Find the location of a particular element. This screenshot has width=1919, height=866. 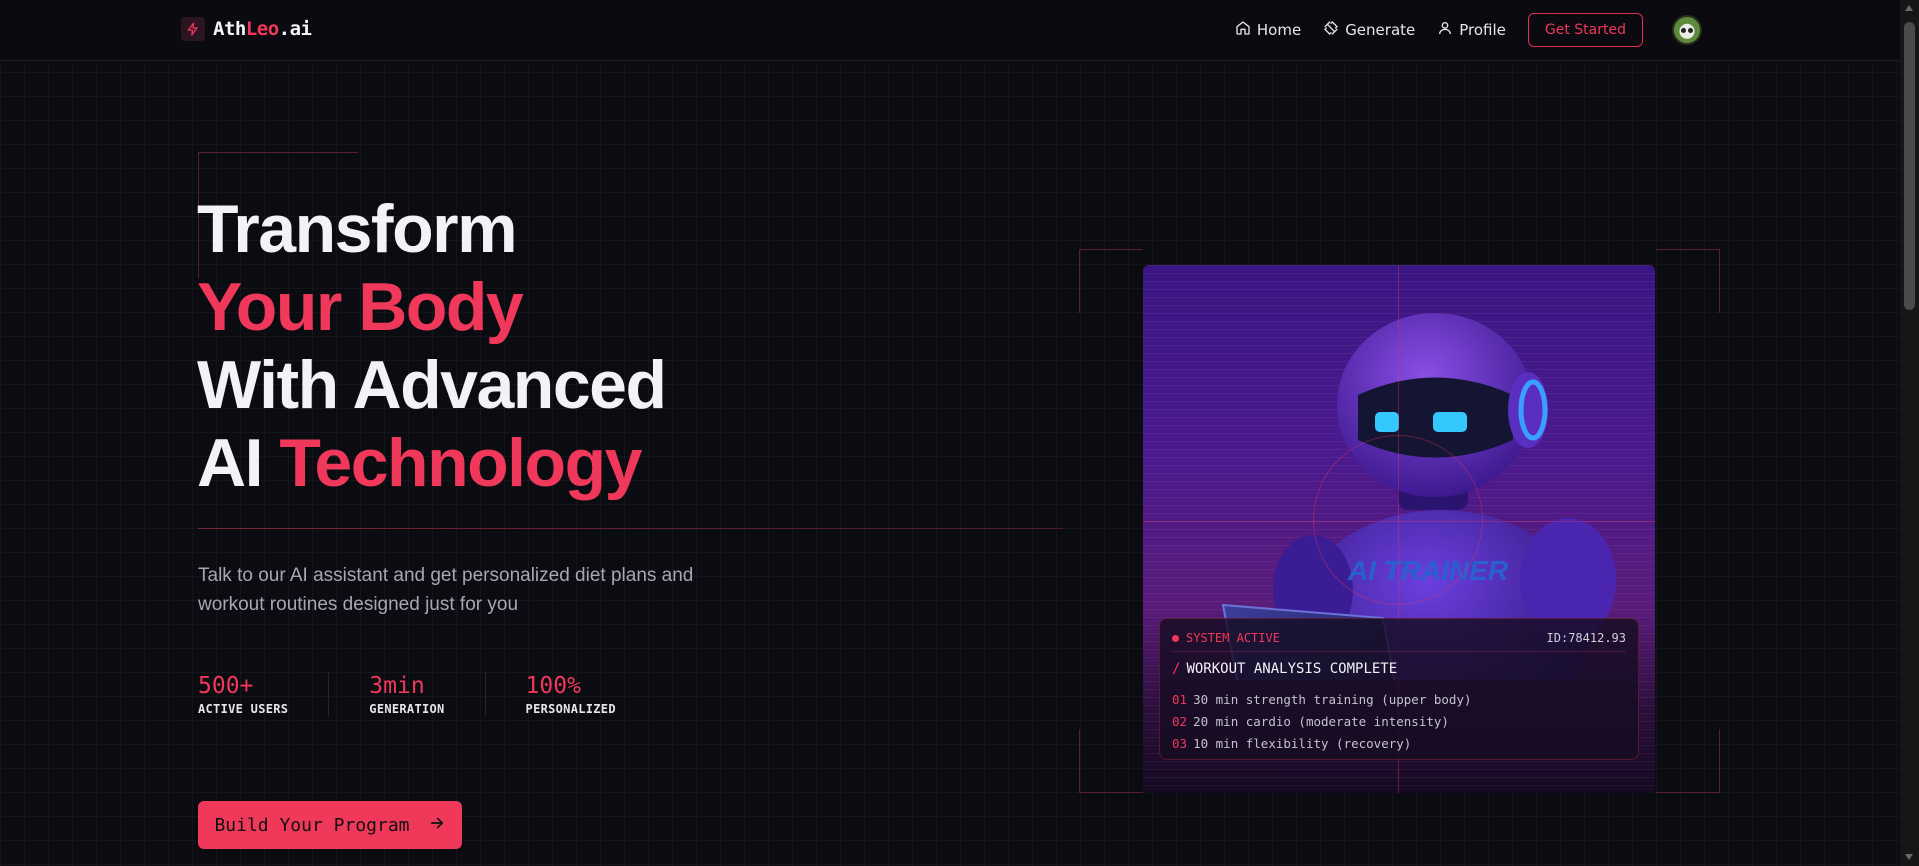

avatar is located at coordinates (1687, 30).